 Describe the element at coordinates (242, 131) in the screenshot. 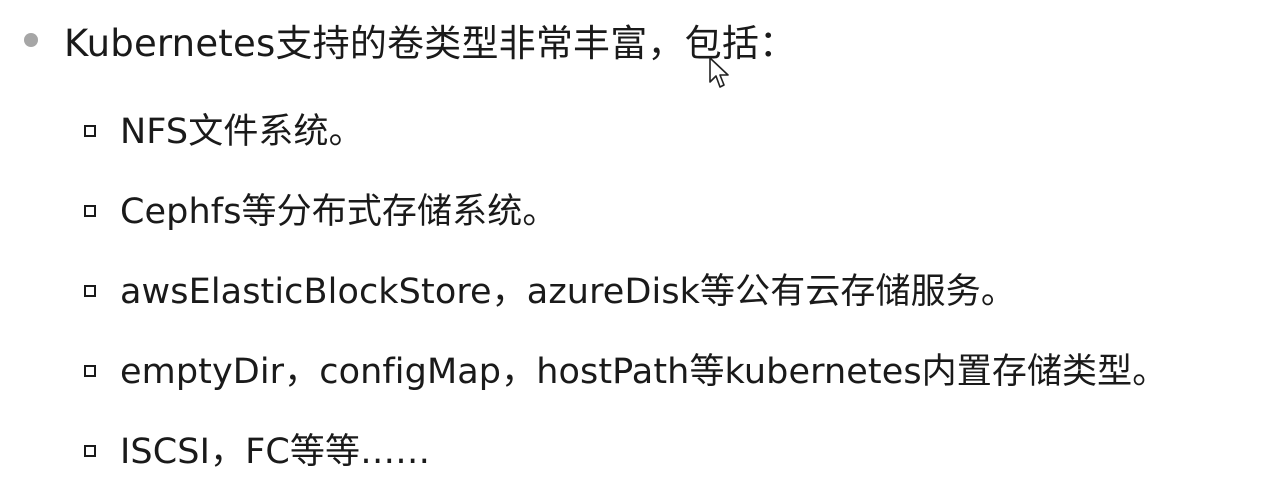

I see `list-item-text: NFS文件系统。` at that location.